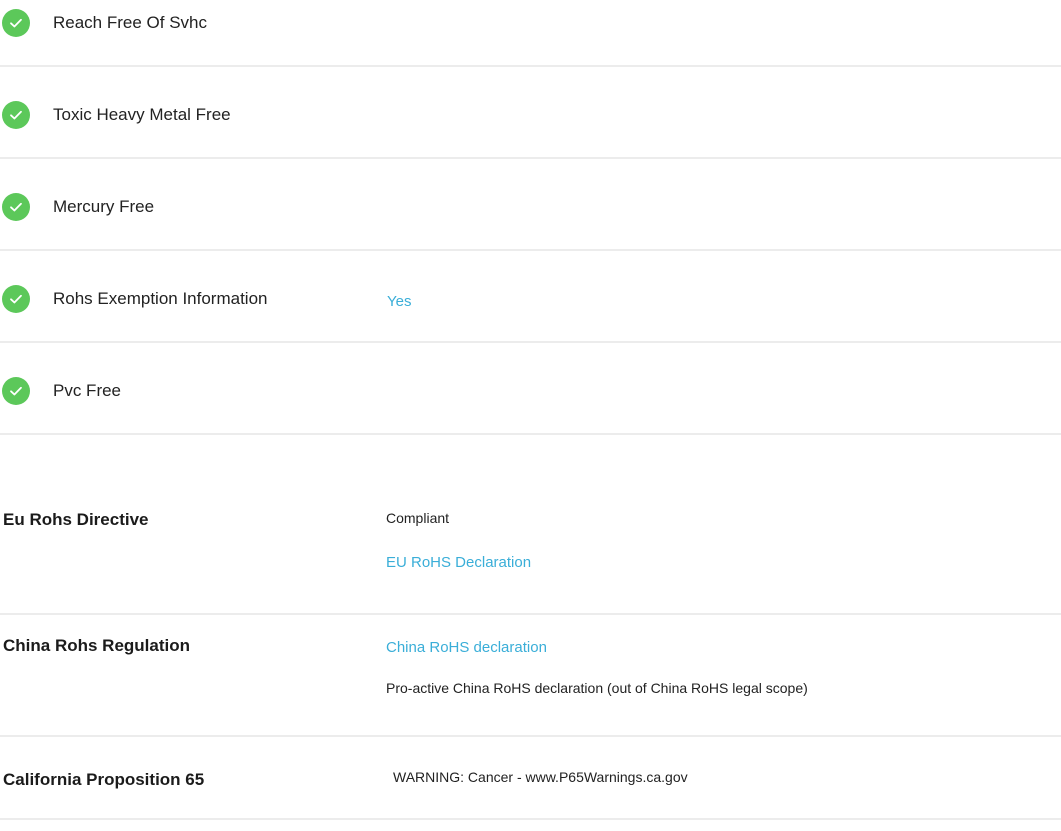 This screenshot has width=1061, height=831. Describe the element at coordinates (104, 206) in the screenshot. I see `env-label: Mercury Free` at that location.